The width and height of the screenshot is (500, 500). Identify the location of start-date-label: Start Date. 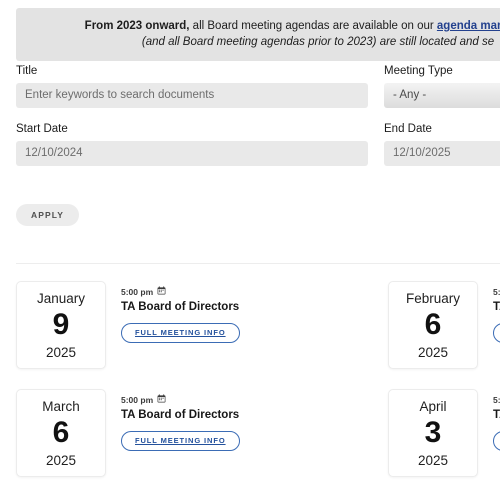
(42, 129).